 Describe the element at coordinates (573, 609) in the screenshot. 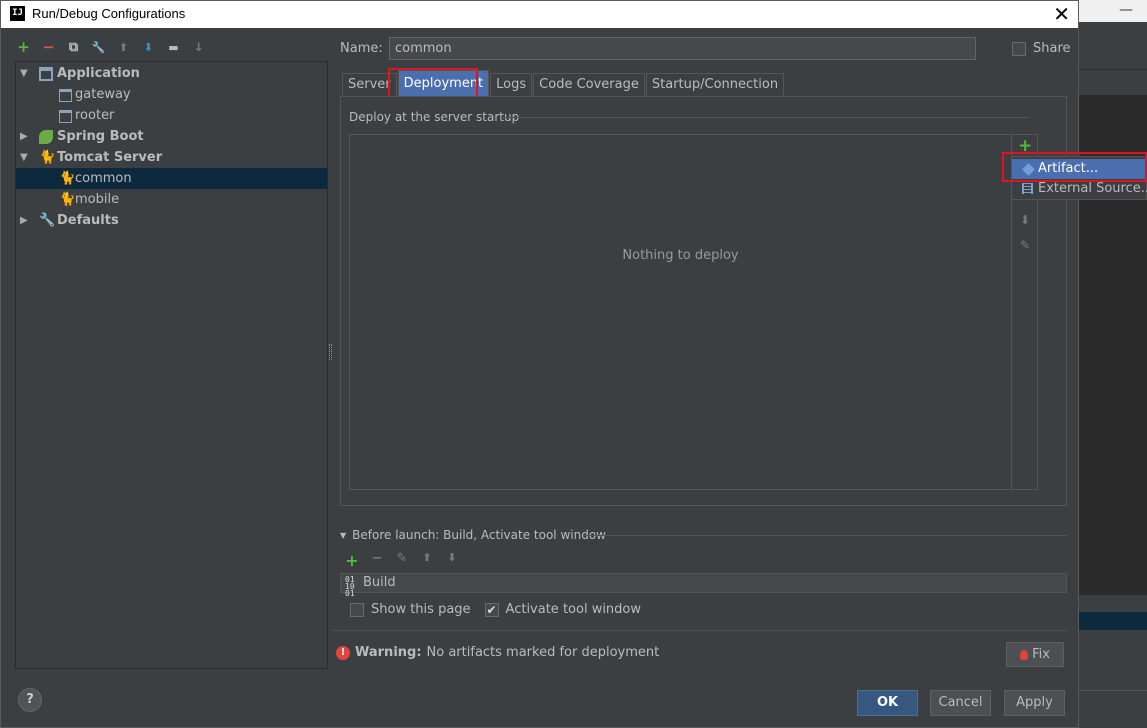

I see `activate-label: Activate tool window` at that location.